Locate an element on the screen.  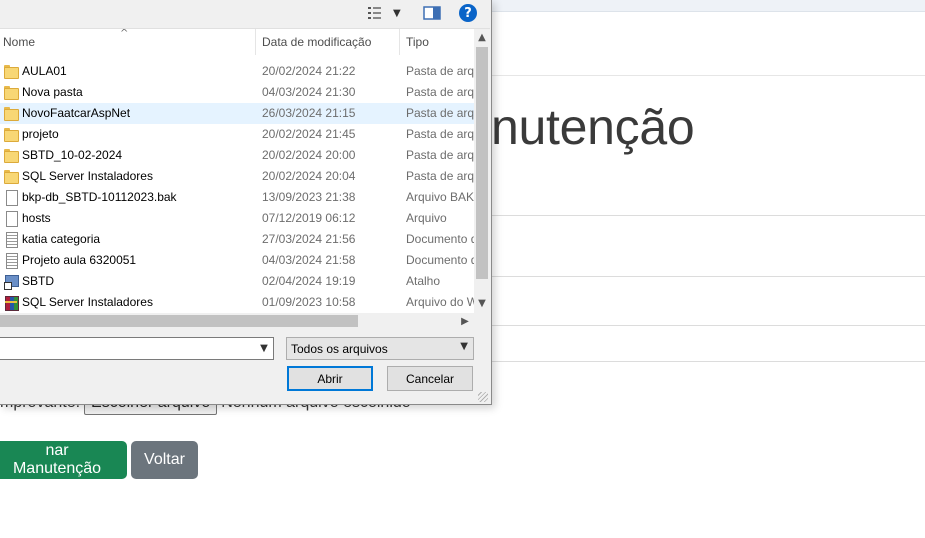
item-date: 27/03/2024 21:56 is located at coordinates (309, 239).